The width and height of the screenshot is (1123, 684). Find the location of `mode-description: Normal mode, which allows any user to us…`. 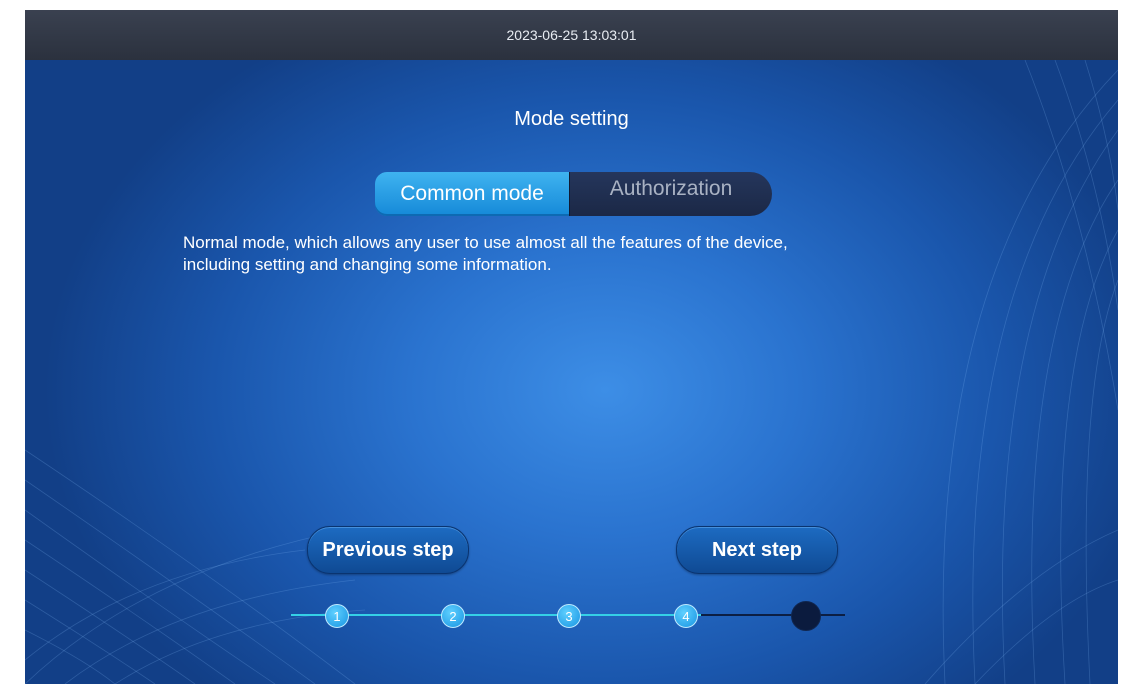

mode-description: Normal mode, which allows any user to us… is located at coordinates (583, 254).